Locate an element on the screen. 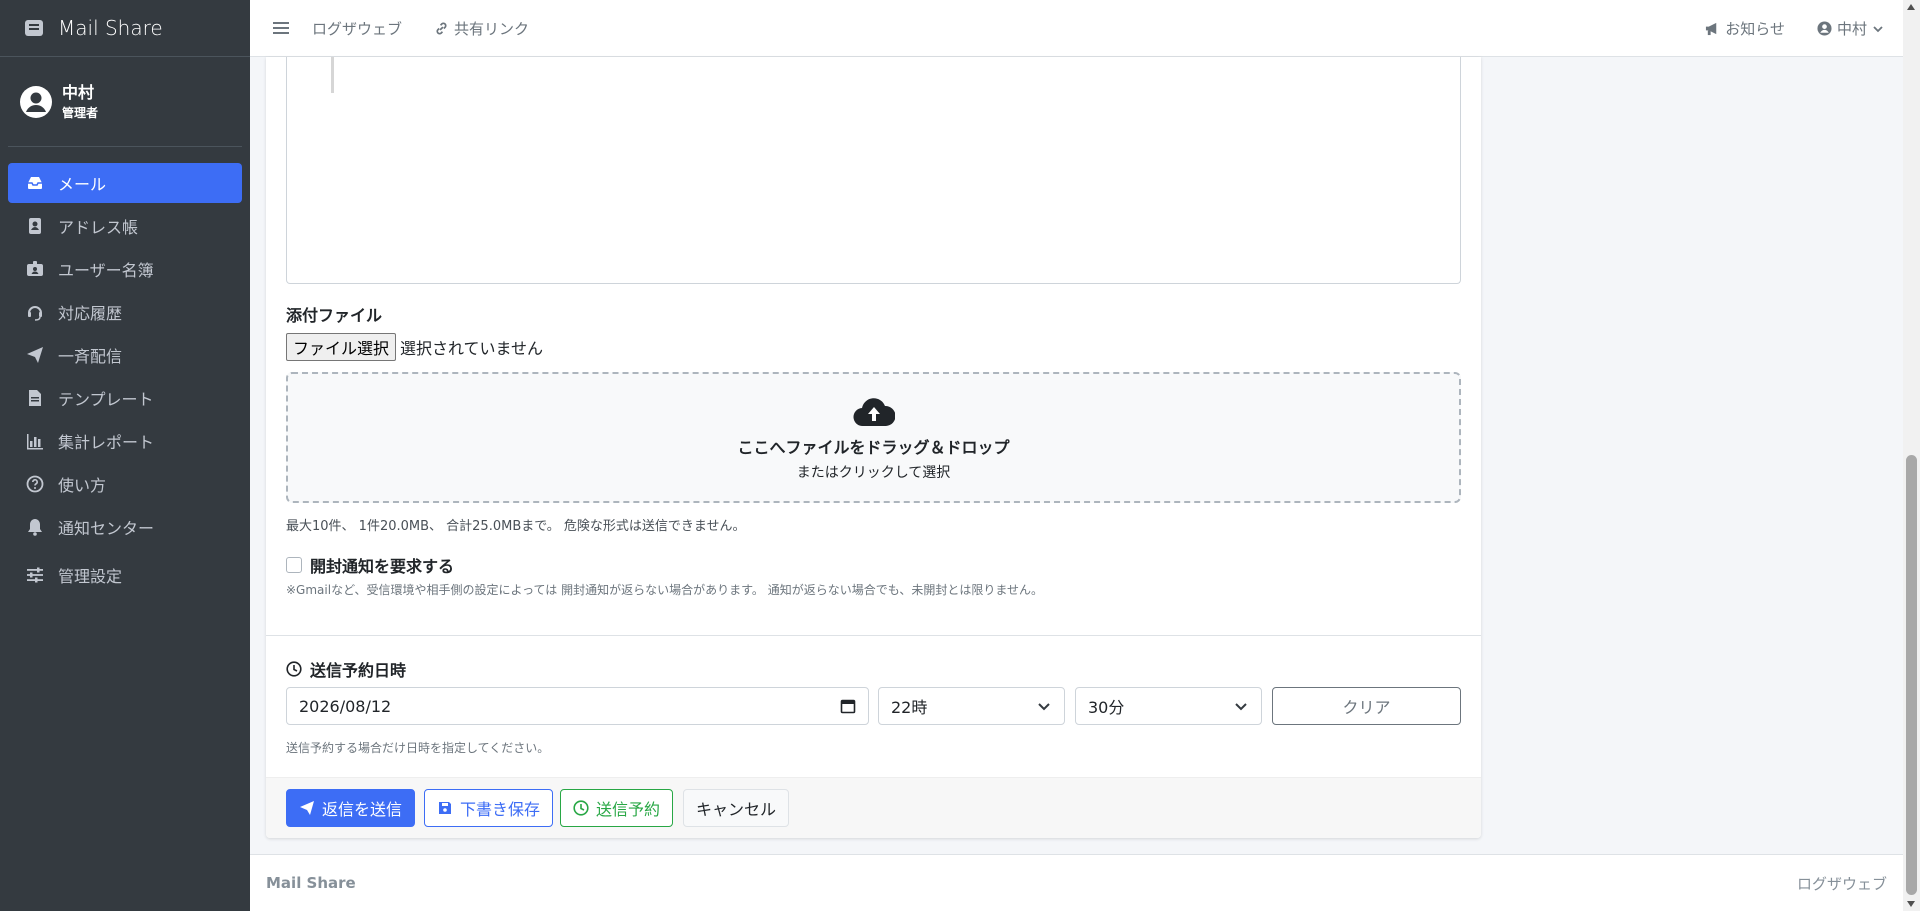  address-book-icon is located at coordinates (35, 226).